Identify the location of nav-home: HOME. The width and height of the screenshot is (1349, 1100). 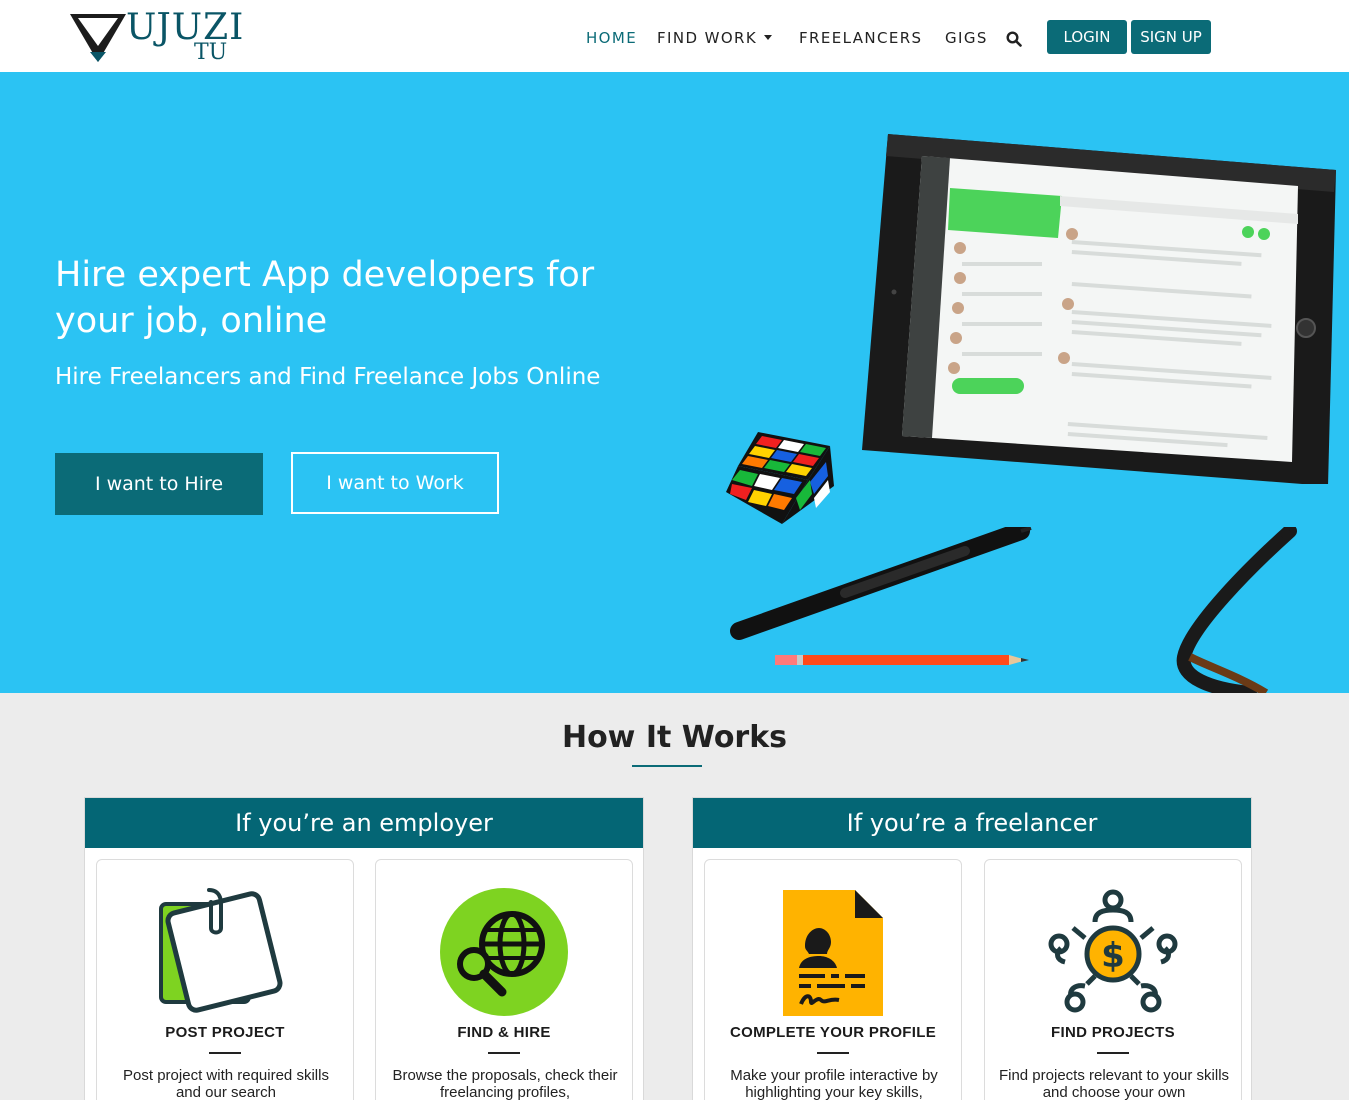
(611, 38).